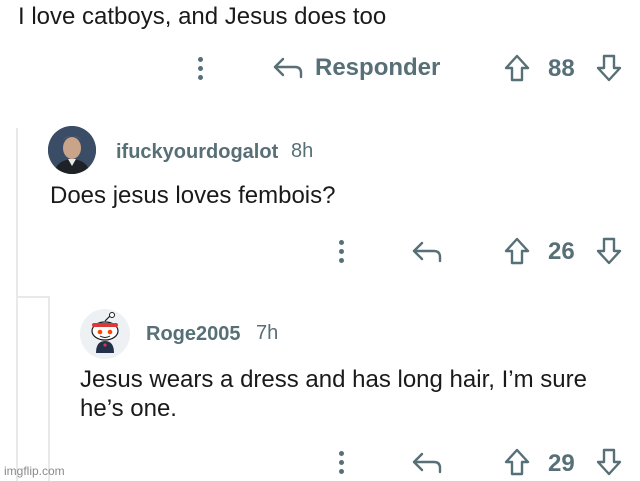 The height and width of the screenshot is (481, 640). I want to click on top-comment-more-button, so click(200, 68).